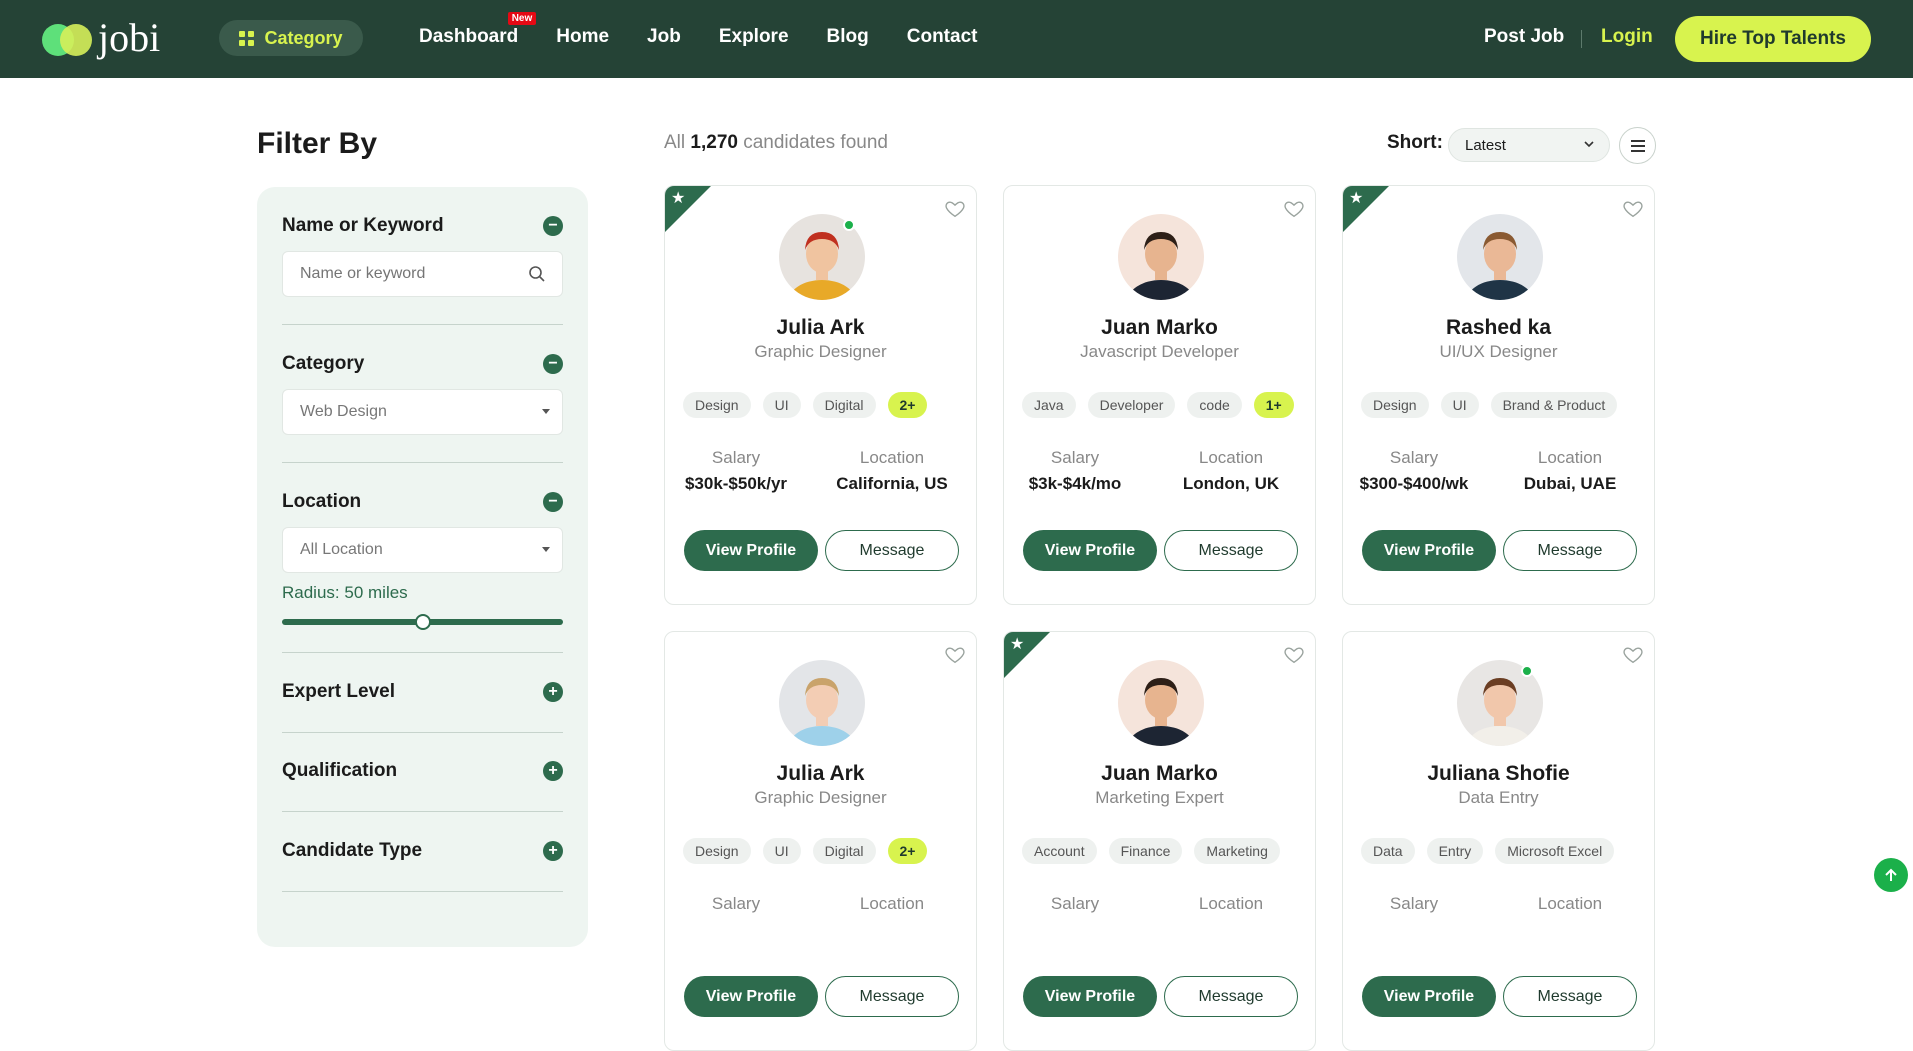 The height and width of the screenshot is (1051, 1913). I want to click on category-select: Web Design, so click(422, 412).